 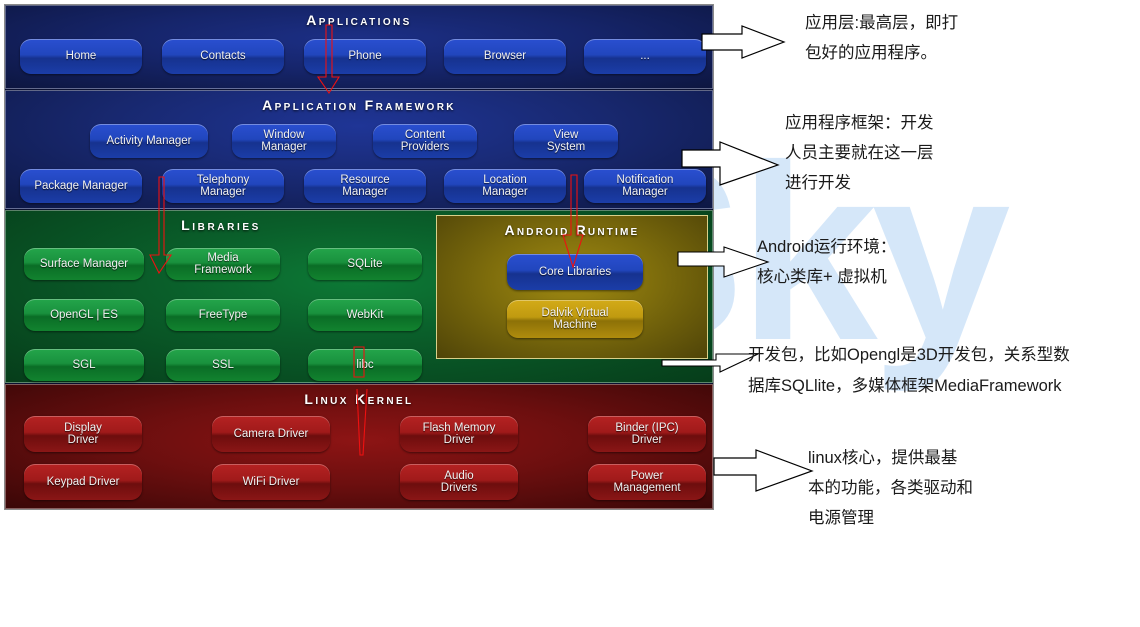 I want to click on kernel-audio-drivers: Audio Drivers, so click(x=459, y=482).